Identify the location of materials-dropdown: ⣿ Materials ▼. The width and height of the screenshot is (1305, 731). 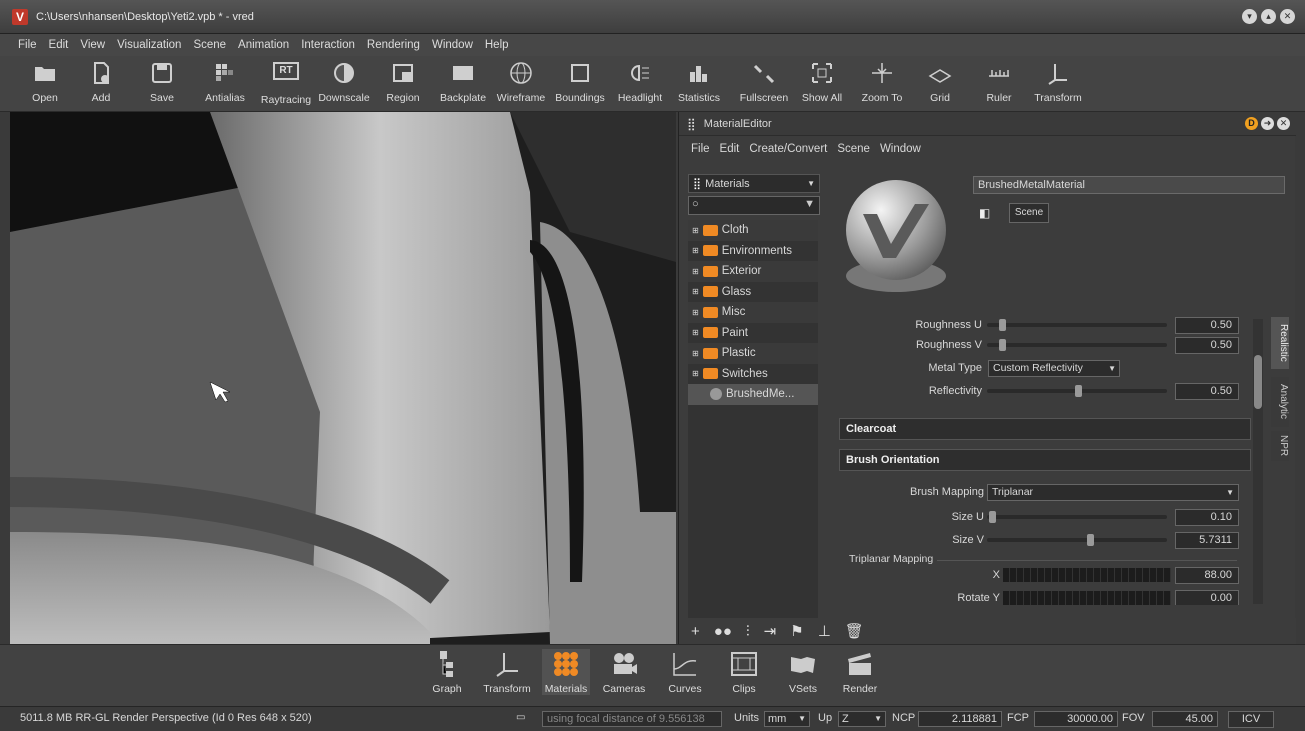
(754, 183).